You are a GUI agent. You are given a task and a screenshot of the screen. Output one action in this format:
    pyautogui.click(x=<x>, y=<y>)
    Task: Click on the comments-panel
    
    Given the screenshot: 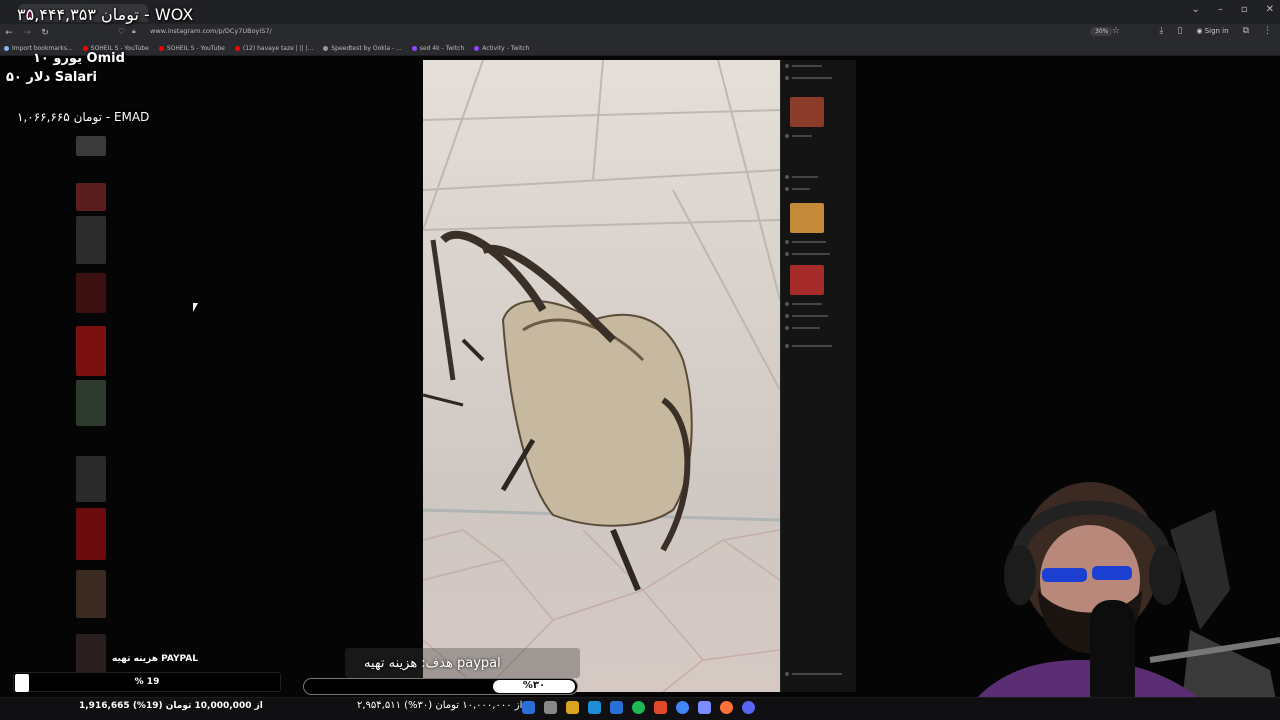 What is the action you would take?
    pyautogui.click(x=818, y=376)
    